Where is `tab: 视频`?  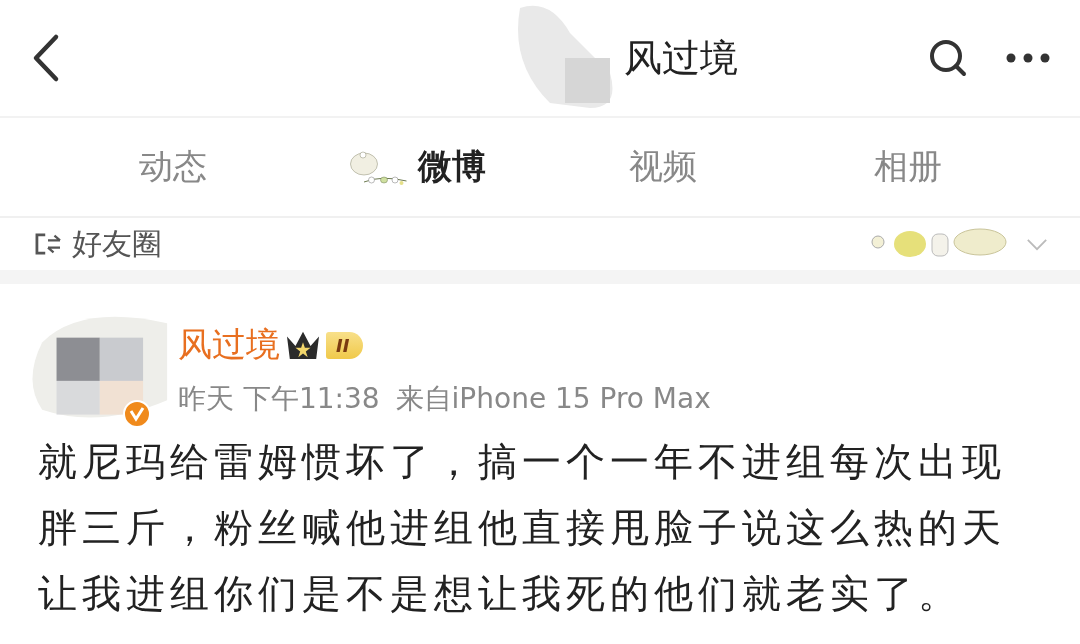 tab: 视频 is located at coordinates (662, 167).